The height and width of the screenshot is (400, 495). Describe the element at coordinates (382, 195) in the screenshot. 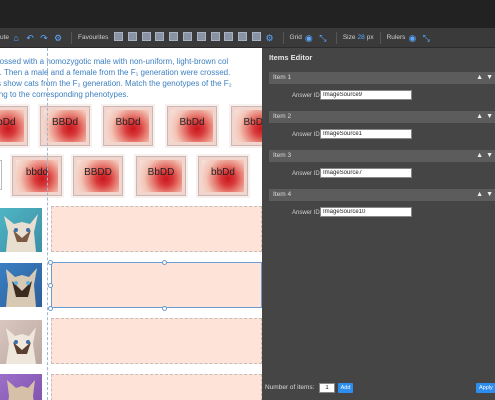

I see `item-header-4: Item 4 ▲ ▼` at that location.